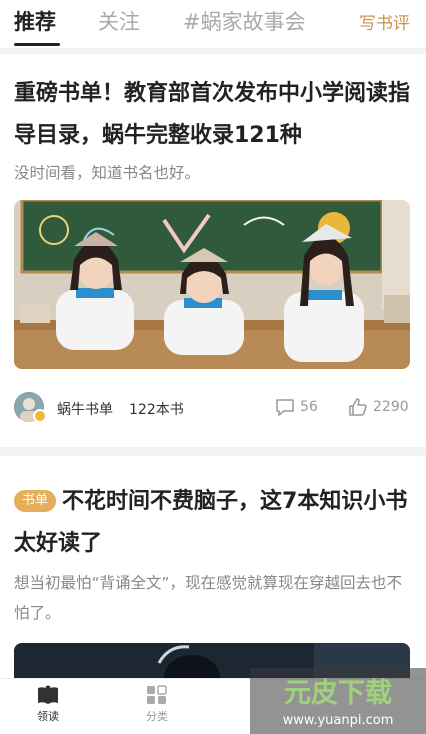 Image resolution: width=426 pixels, height=734 pixels. I want to click on watermark-logo: 元皮下载 www.yuanpi.com, so click(338, 701).